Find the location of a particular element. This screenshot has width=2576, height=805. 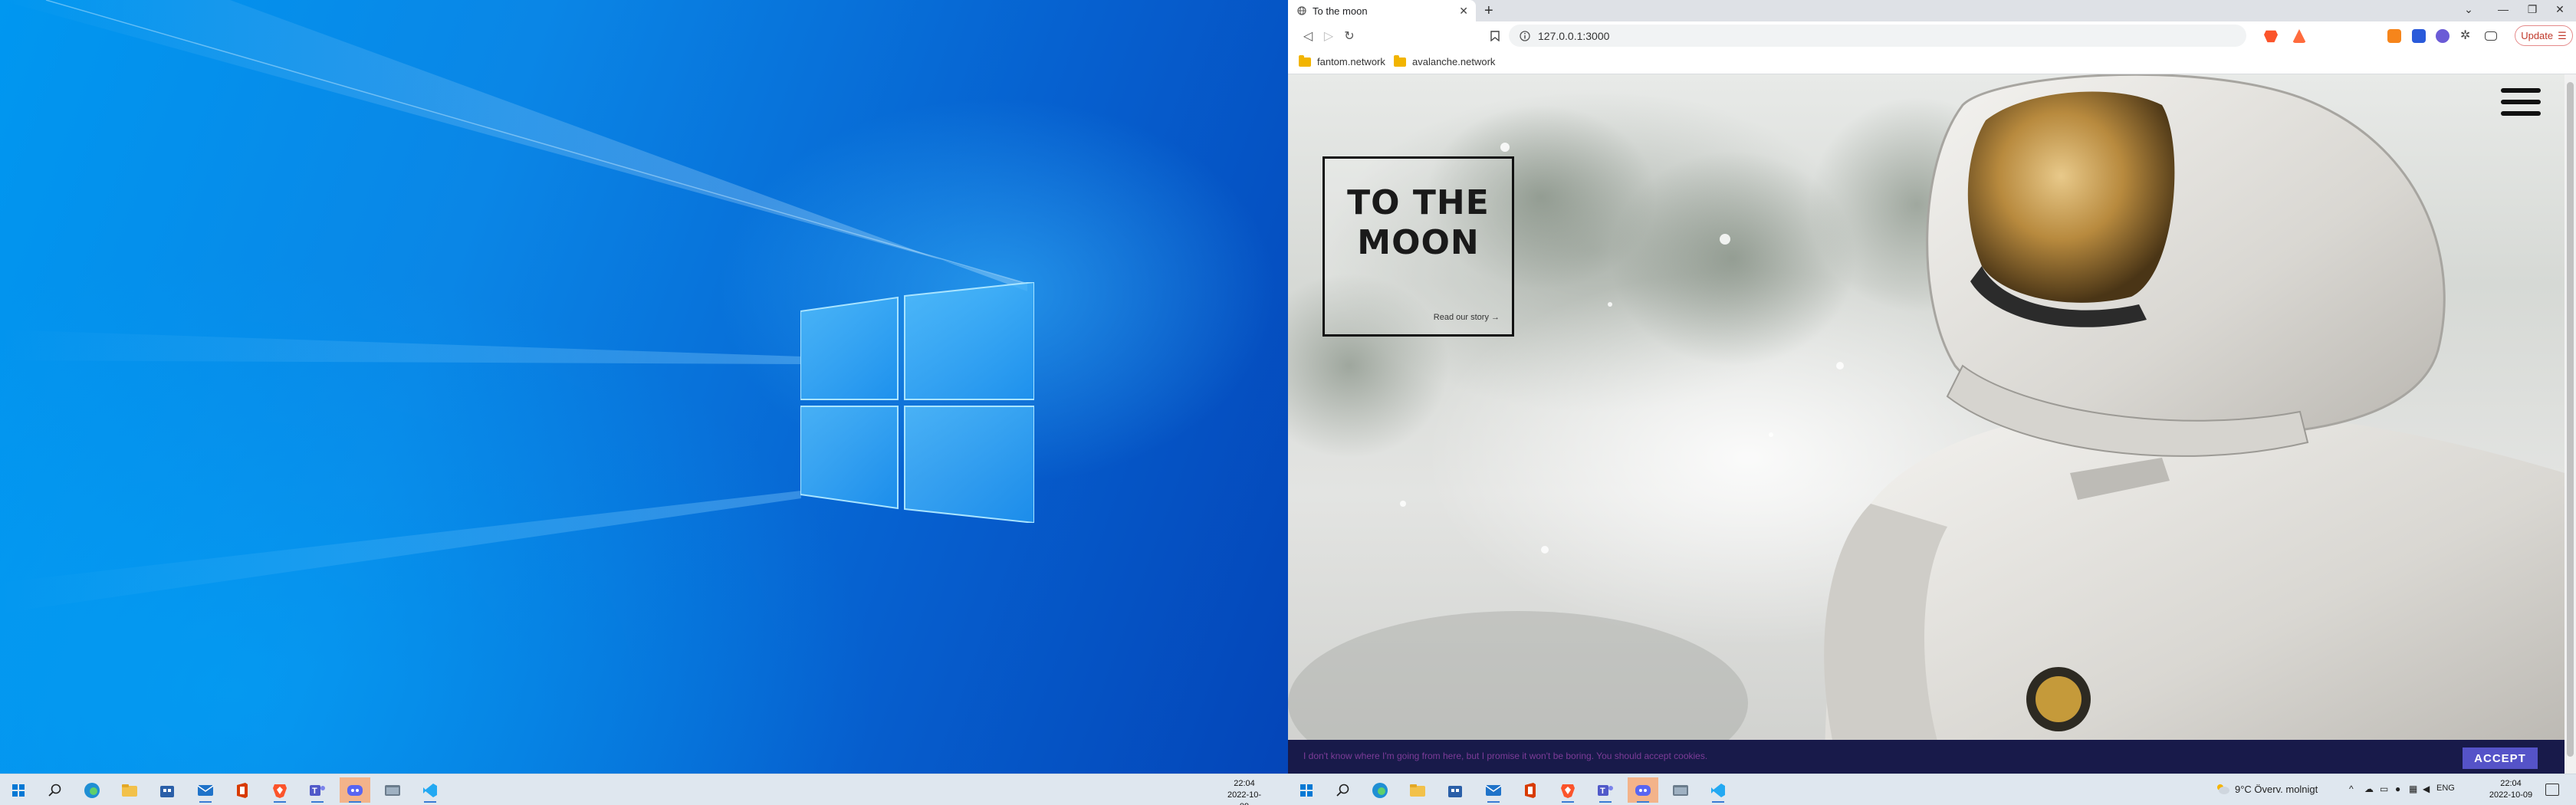

read-our-story-link: Read our story → is located at coordinates (1467, 317).